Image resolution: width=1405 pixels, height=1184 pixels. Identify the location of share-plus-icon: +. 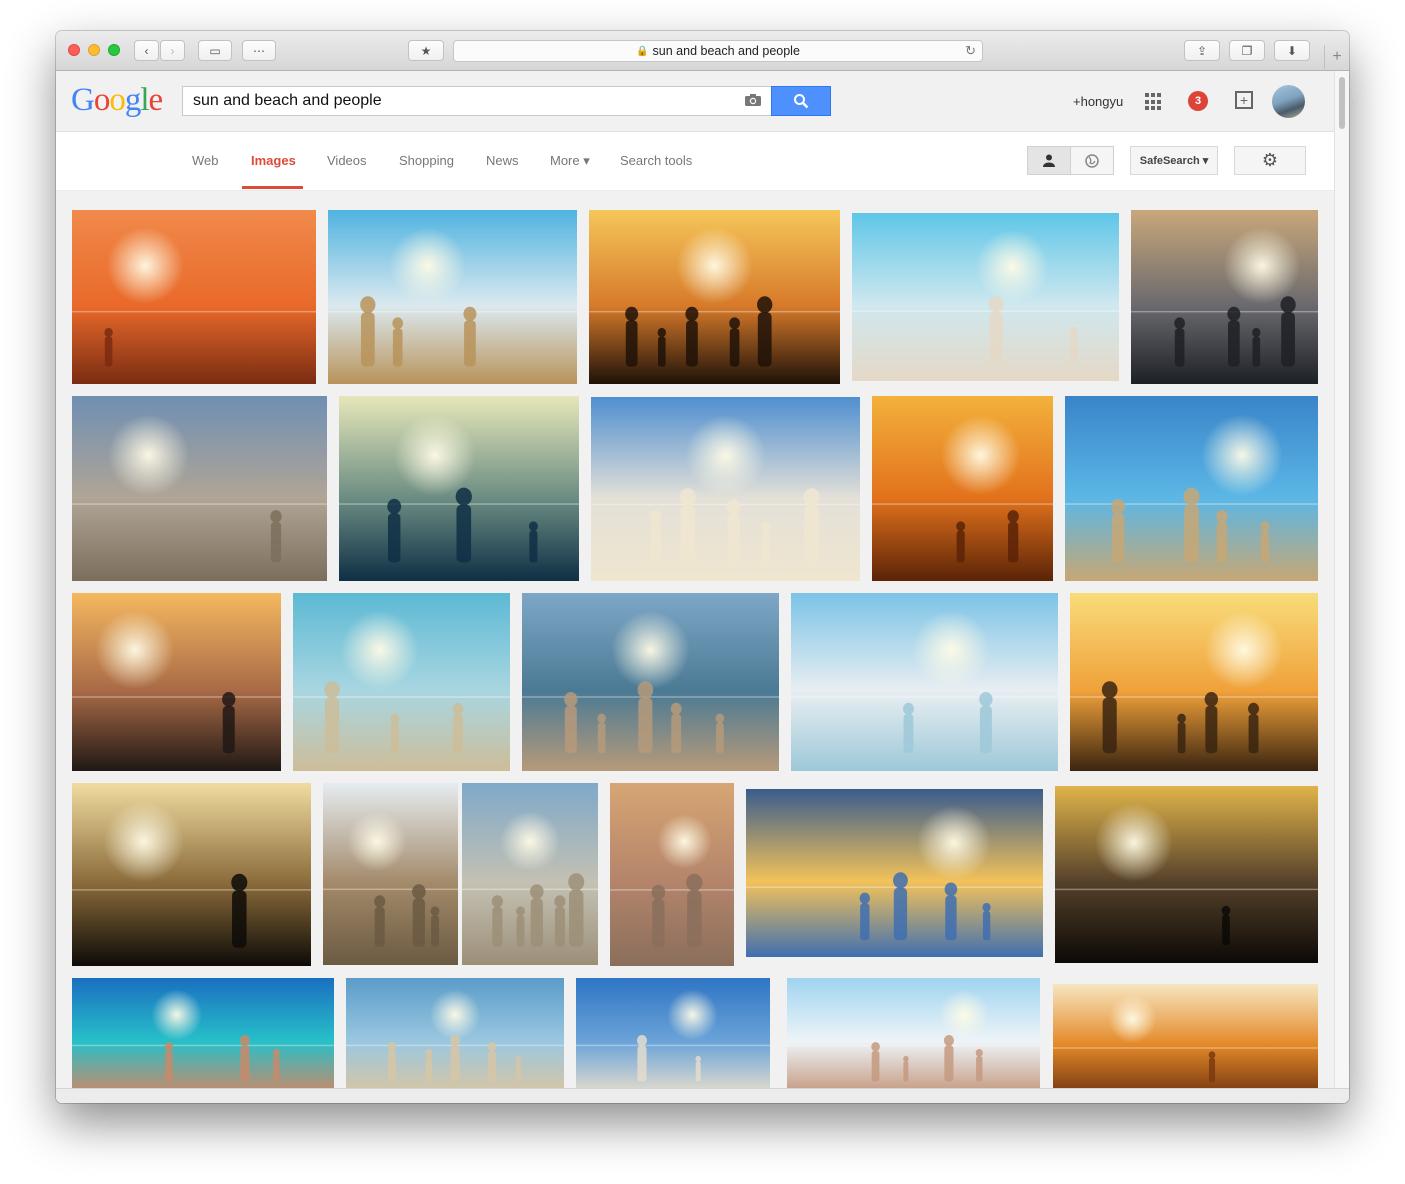
(1244, 100).